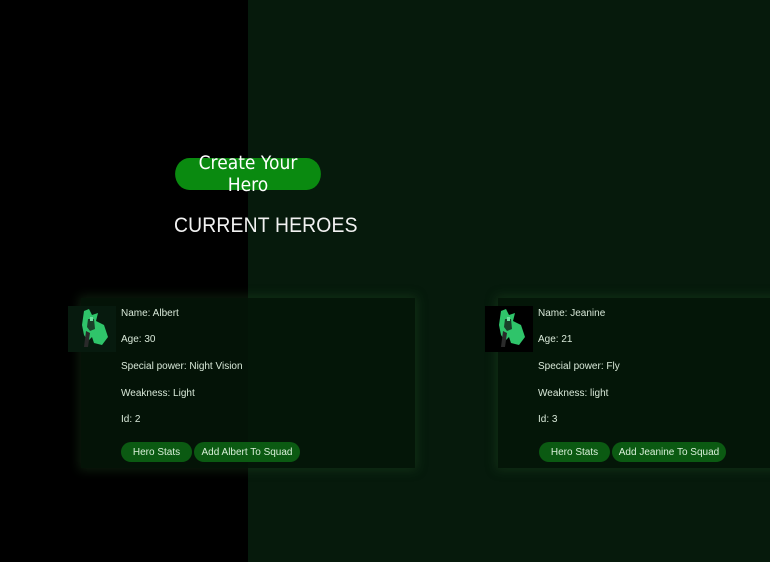 The width and height of the screenshot is (770, 562). I want to click on hero-id: Id: 3, so click(548, 419).